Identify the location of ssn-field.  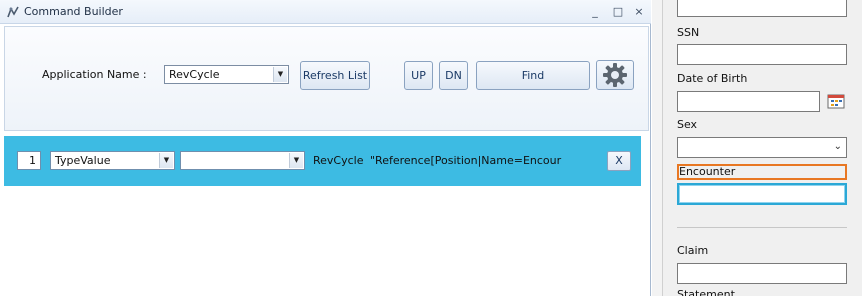
(762, 54).